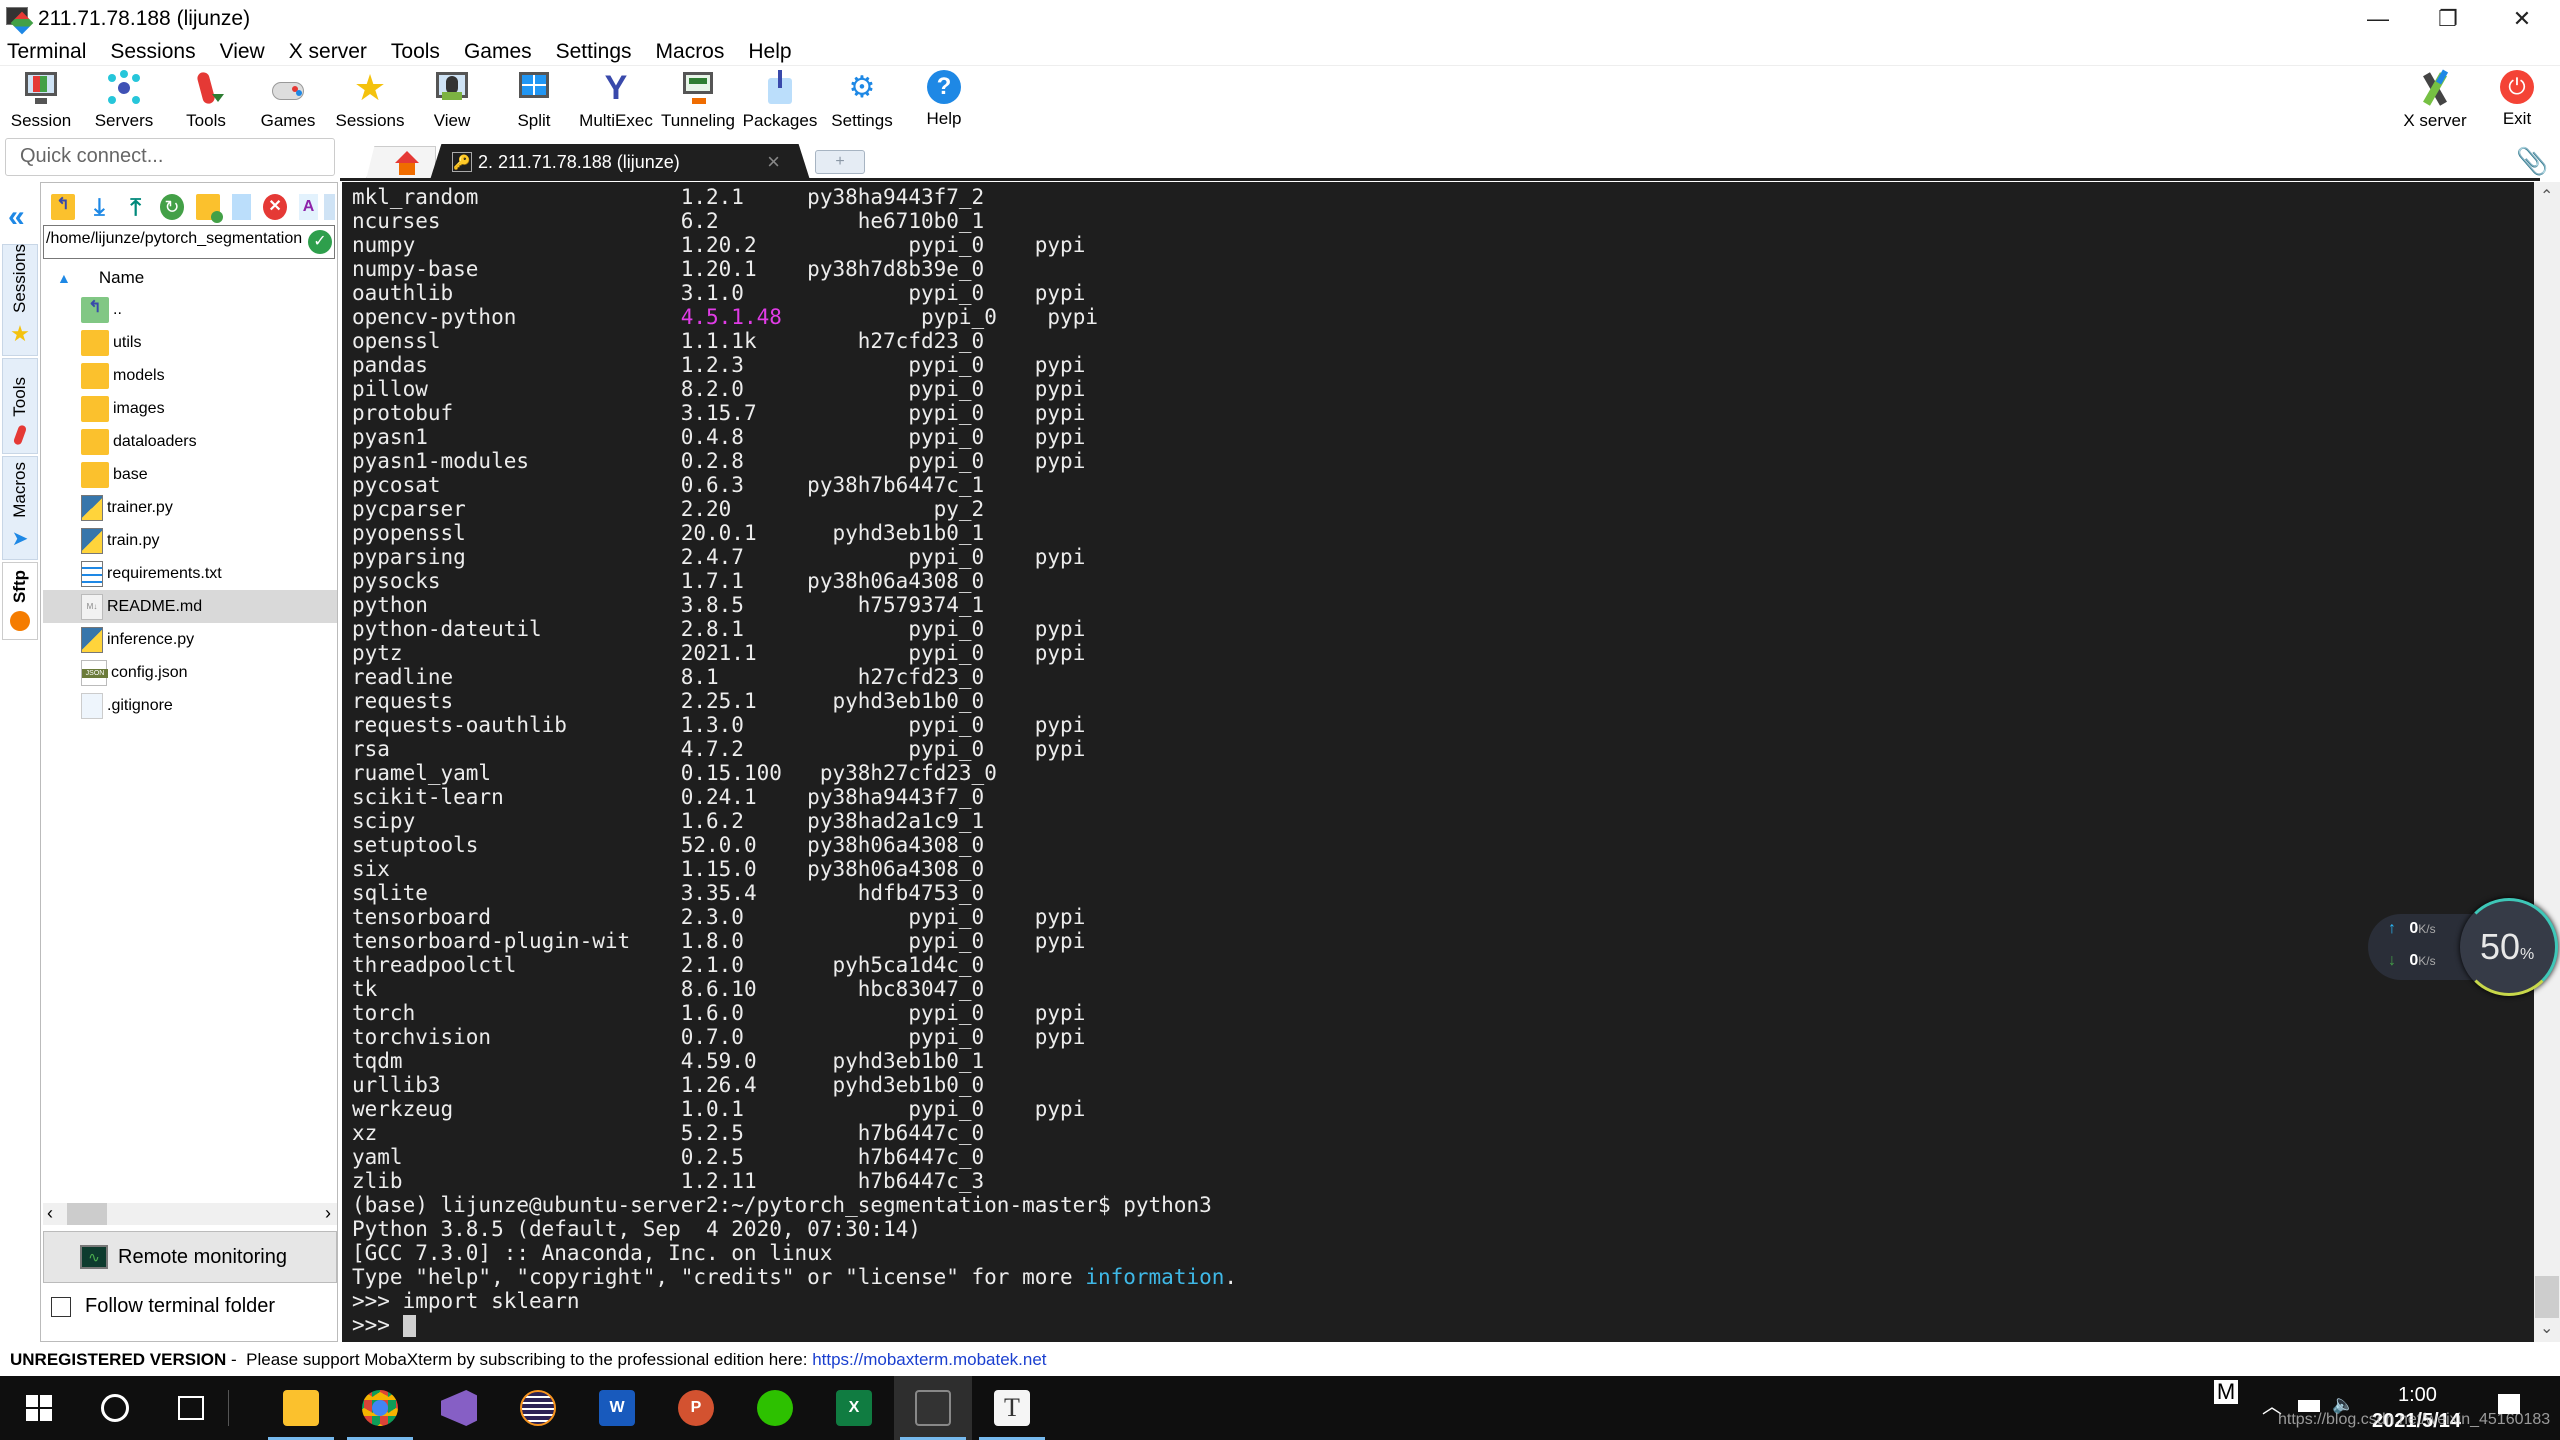  What do you see at coordinates (275, 207) in the screenshot?
I see `delete-icon: ✕` at bounding box center [275, 207].